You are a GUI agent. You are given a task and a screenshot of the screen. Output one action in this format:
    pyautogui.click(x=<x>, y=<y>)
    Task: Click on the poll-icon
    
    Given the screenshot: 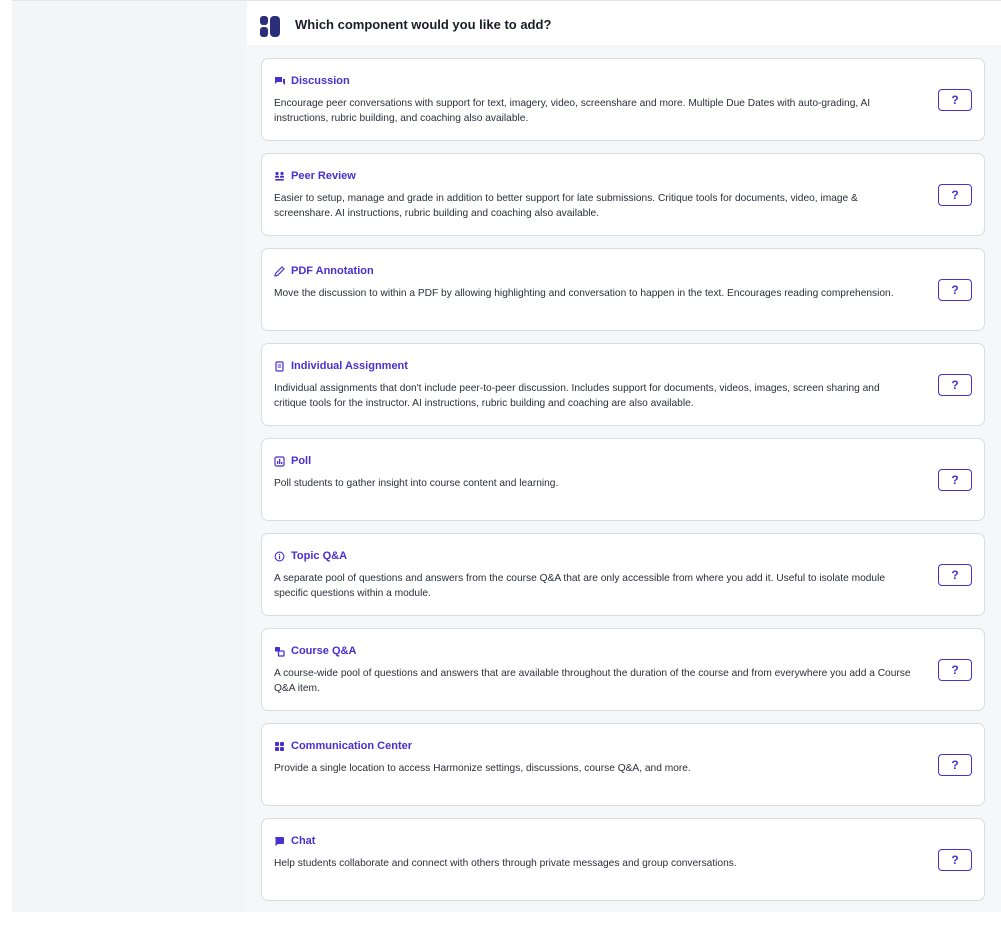 What is the action you would take?
    pyautogui.click(x=279, y=461)
    